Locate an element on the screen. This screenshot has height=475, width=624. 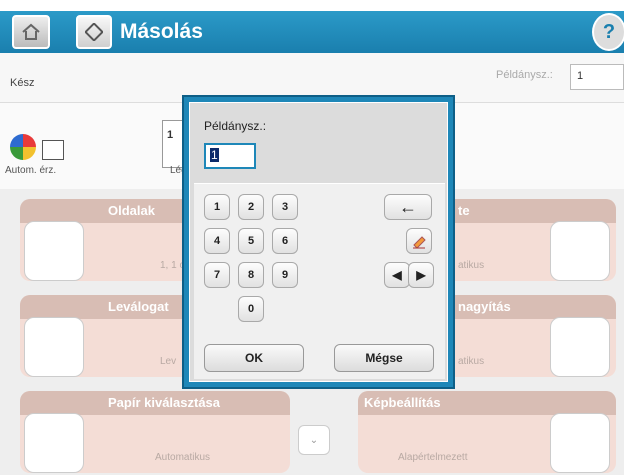
home-icon is located at coordinates (31, 31).